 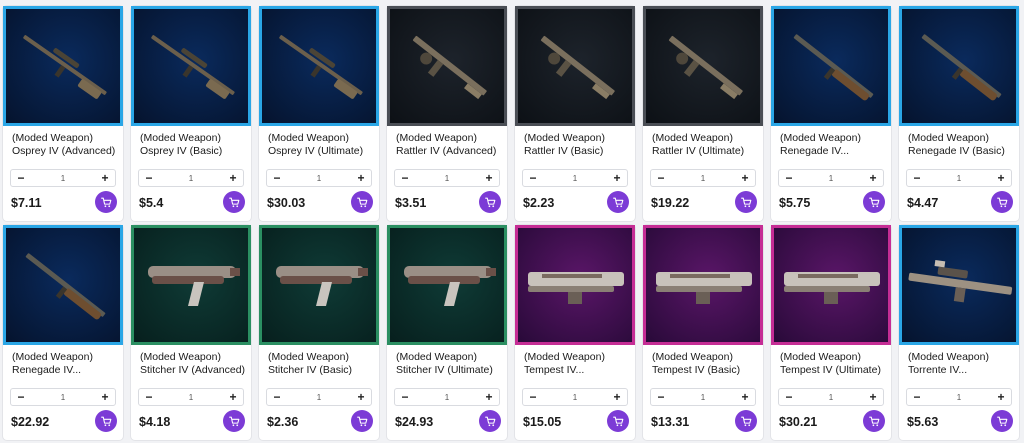 What do you see at coordinates (322, 364) in the screenshot?
I see `product-title: (Moded Weapon) Stitcher IV (Basic)` at bounding box center [322, 364].